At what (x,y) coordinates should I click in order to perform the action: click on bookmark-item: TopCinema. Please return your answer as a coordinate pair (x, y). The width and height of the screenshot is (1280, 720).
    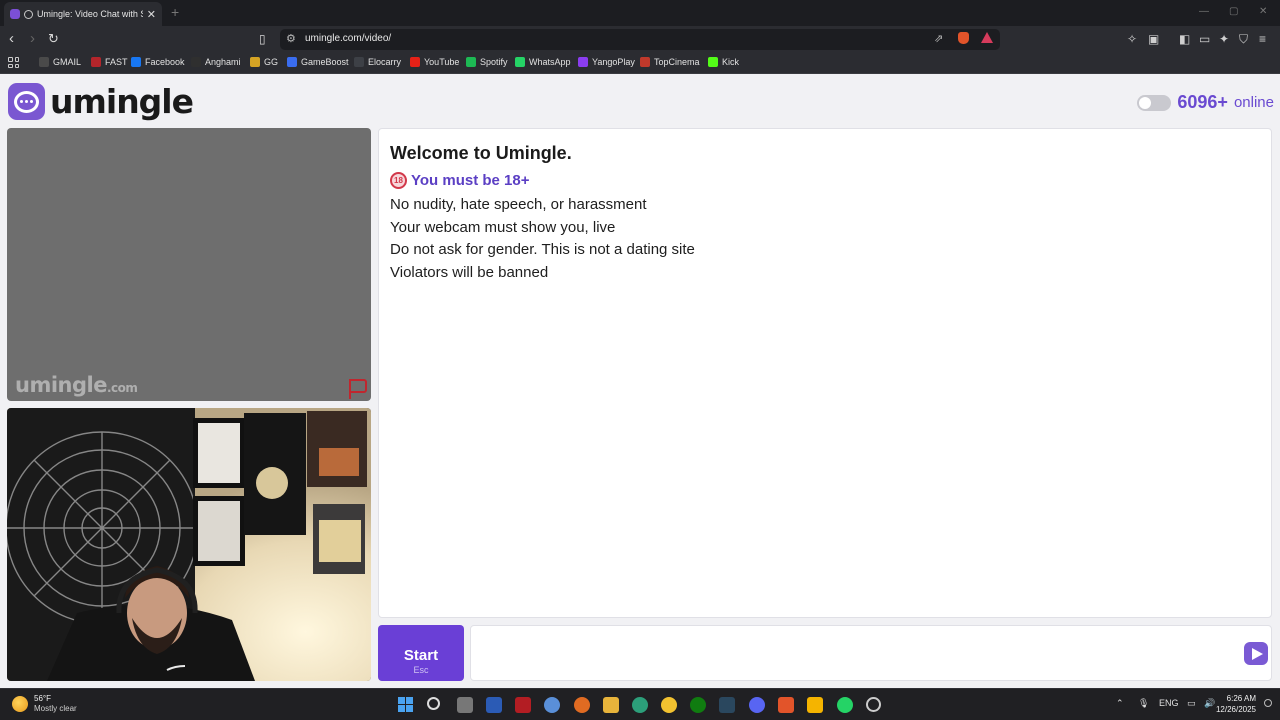
    Looking at the image, I should click on (670, 62).